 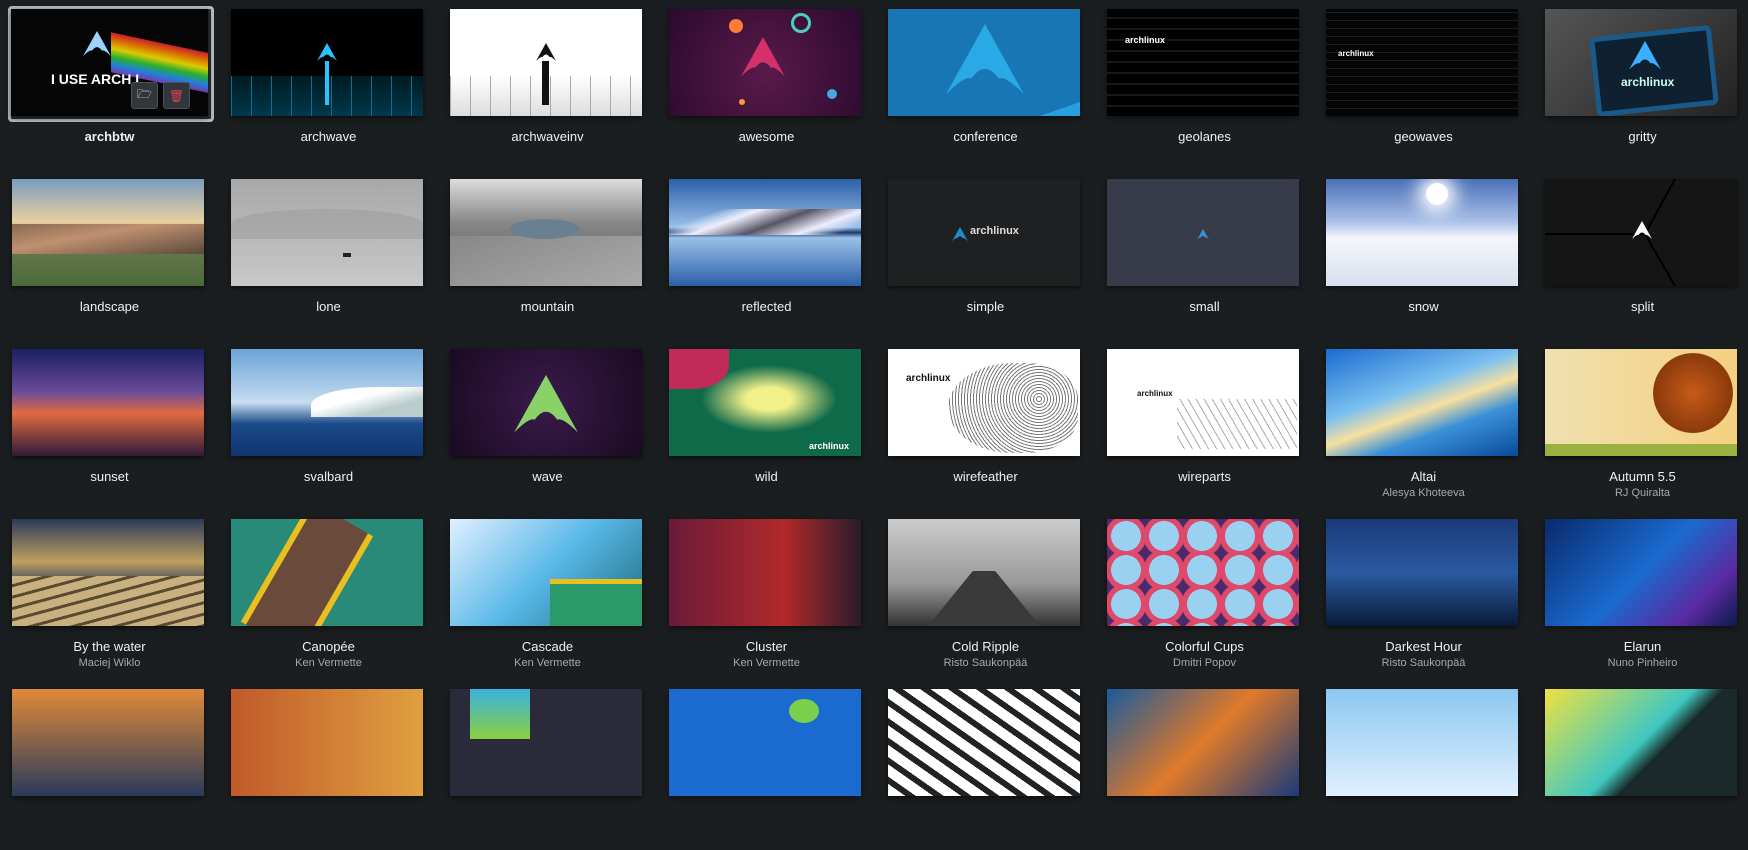 I want to click on wallpaper-tile: svalbard, so click(x=328, y=425).